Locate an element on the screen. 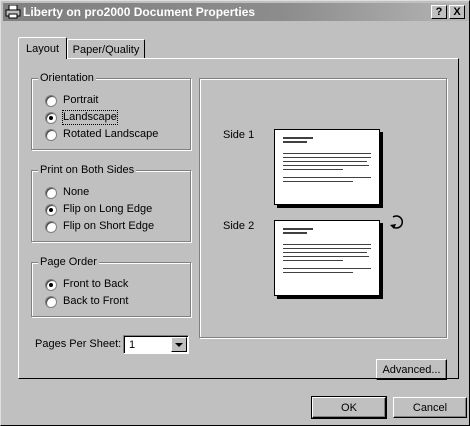  tab-layout-label: Layout is located at coordinates (42, 48).